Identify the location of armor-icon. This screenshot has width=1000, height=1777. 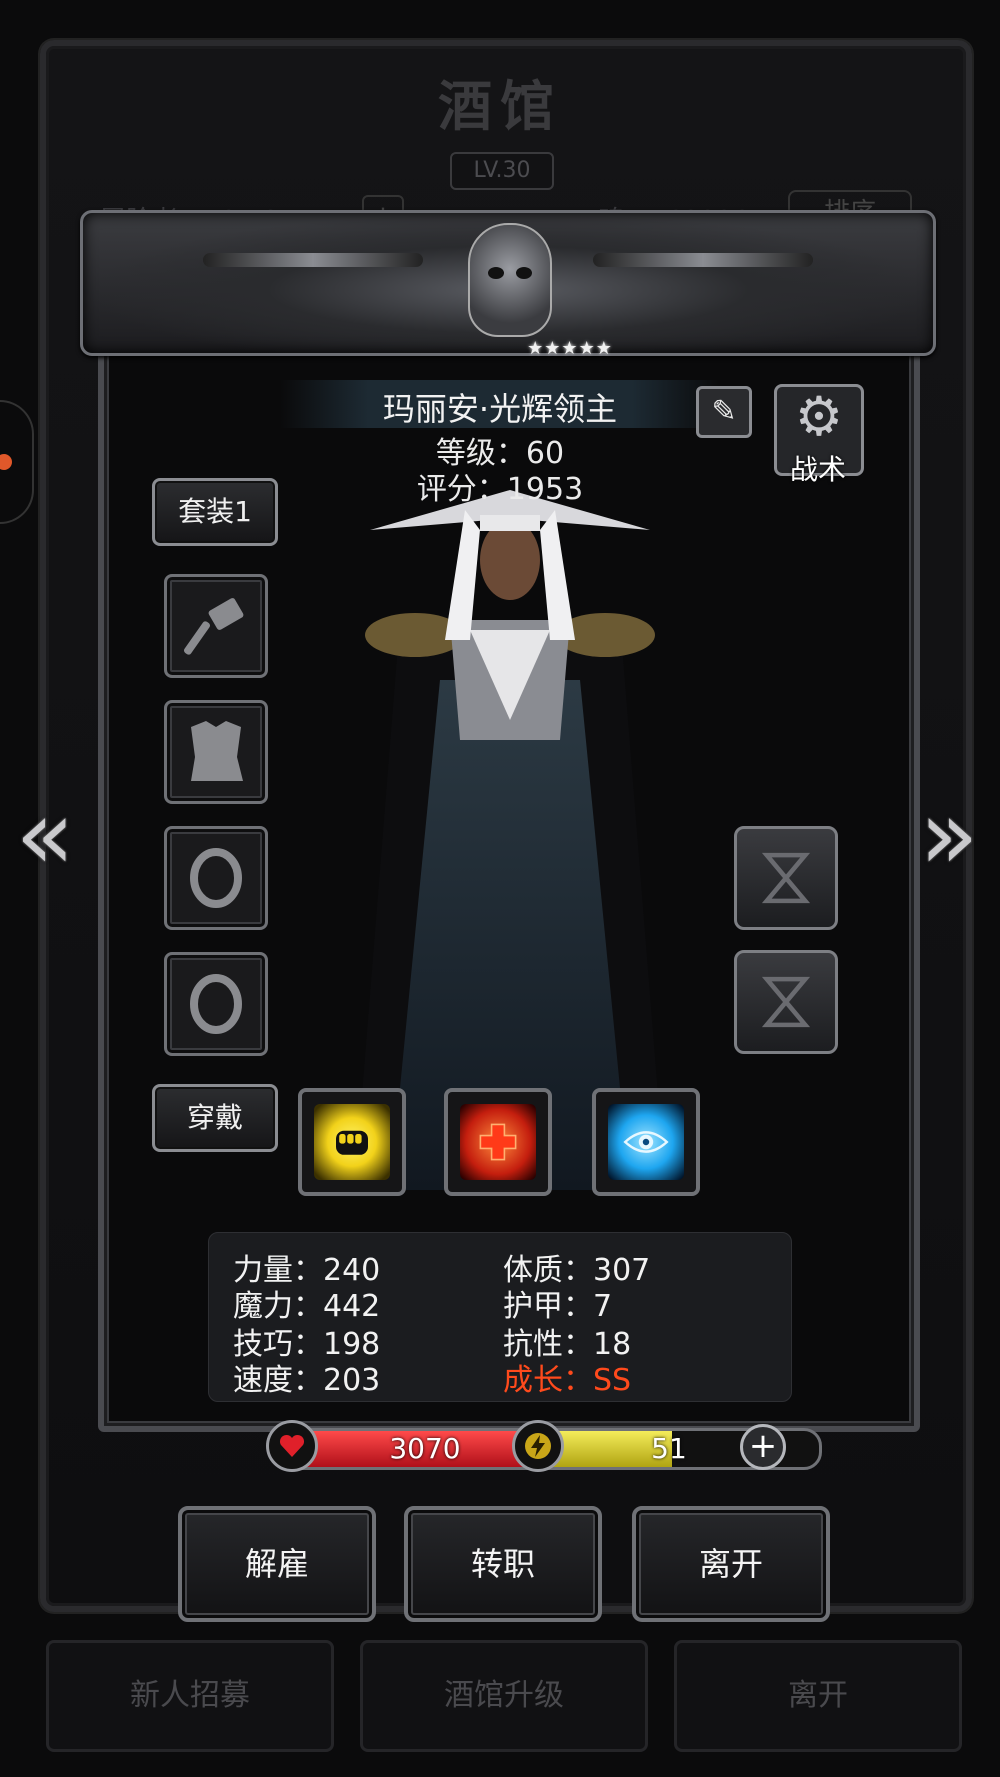
(217, 751).